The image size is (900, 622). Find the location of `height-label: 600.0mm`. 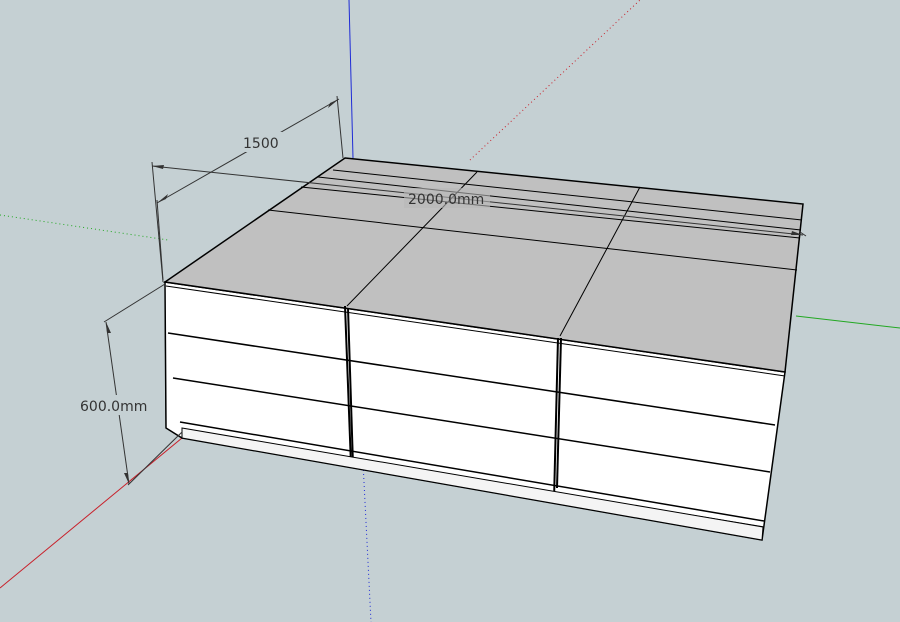

height-label: 600.0mm is located at coordinates (113, 407).